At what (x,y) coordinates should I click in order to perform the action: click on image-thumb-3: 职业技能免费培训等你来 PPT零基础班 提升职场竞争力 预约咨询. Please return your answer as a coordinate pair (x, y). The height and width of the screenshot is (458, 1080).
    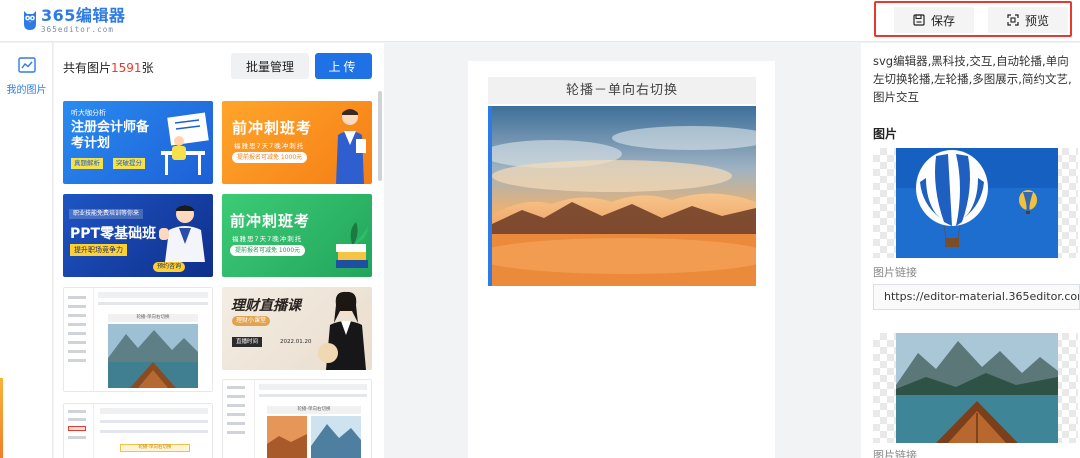
    Looking at the image, I should click on (138, 235).